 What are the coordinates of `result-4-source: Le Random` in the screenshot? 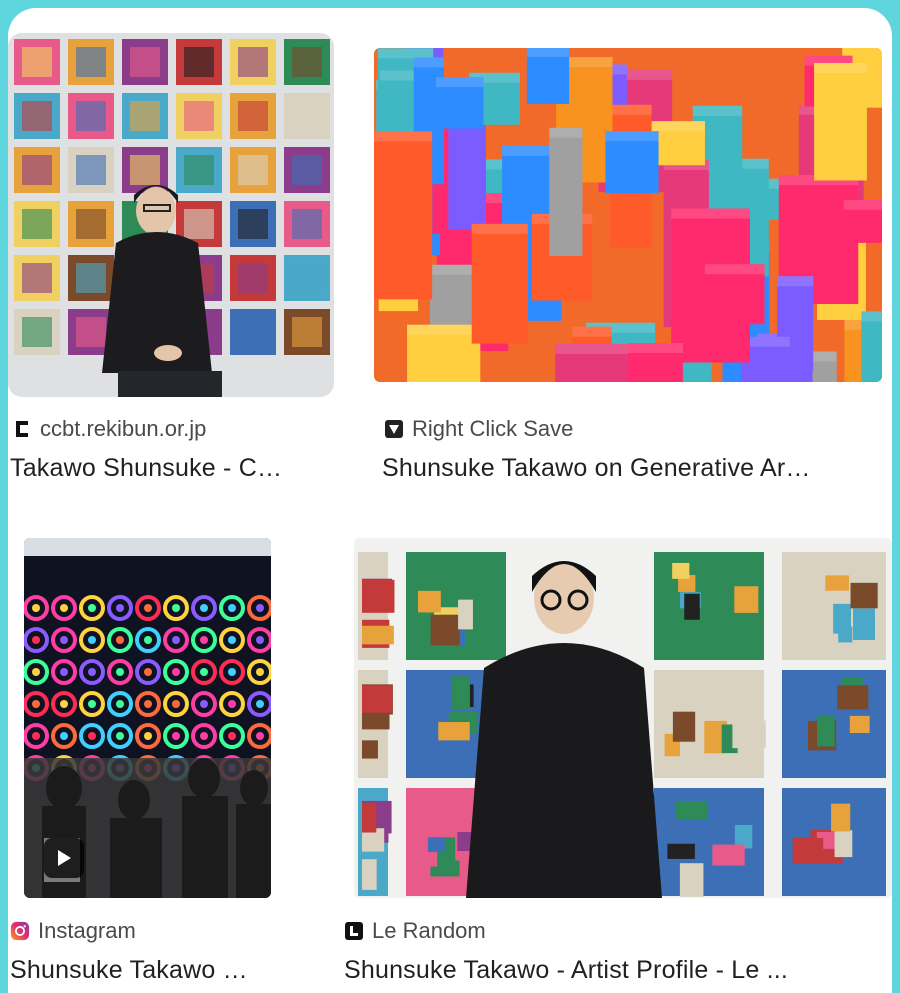 It's located at (415, 931).